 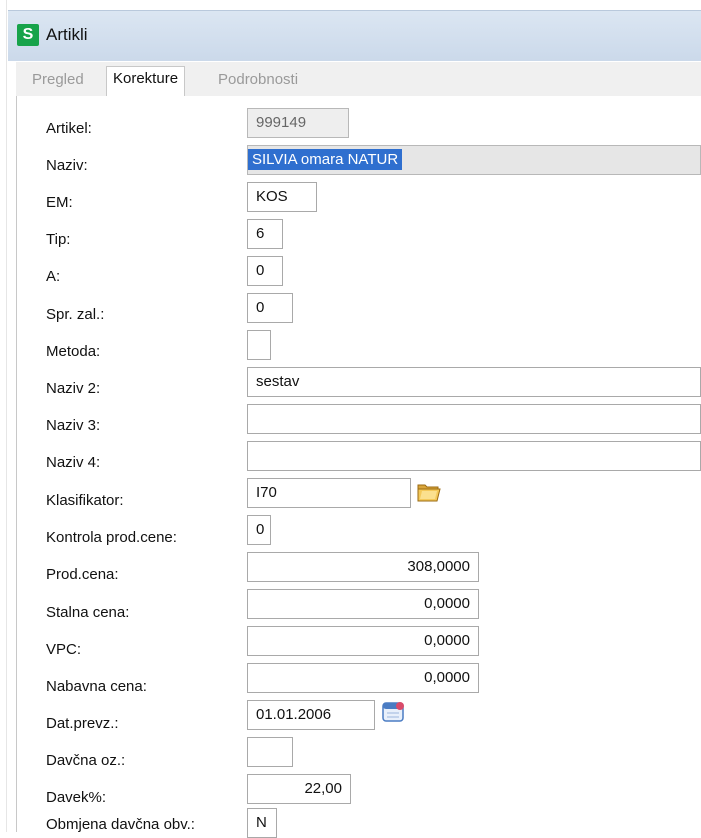 I want to click on left-window-edge, so click(x=3, y=416).